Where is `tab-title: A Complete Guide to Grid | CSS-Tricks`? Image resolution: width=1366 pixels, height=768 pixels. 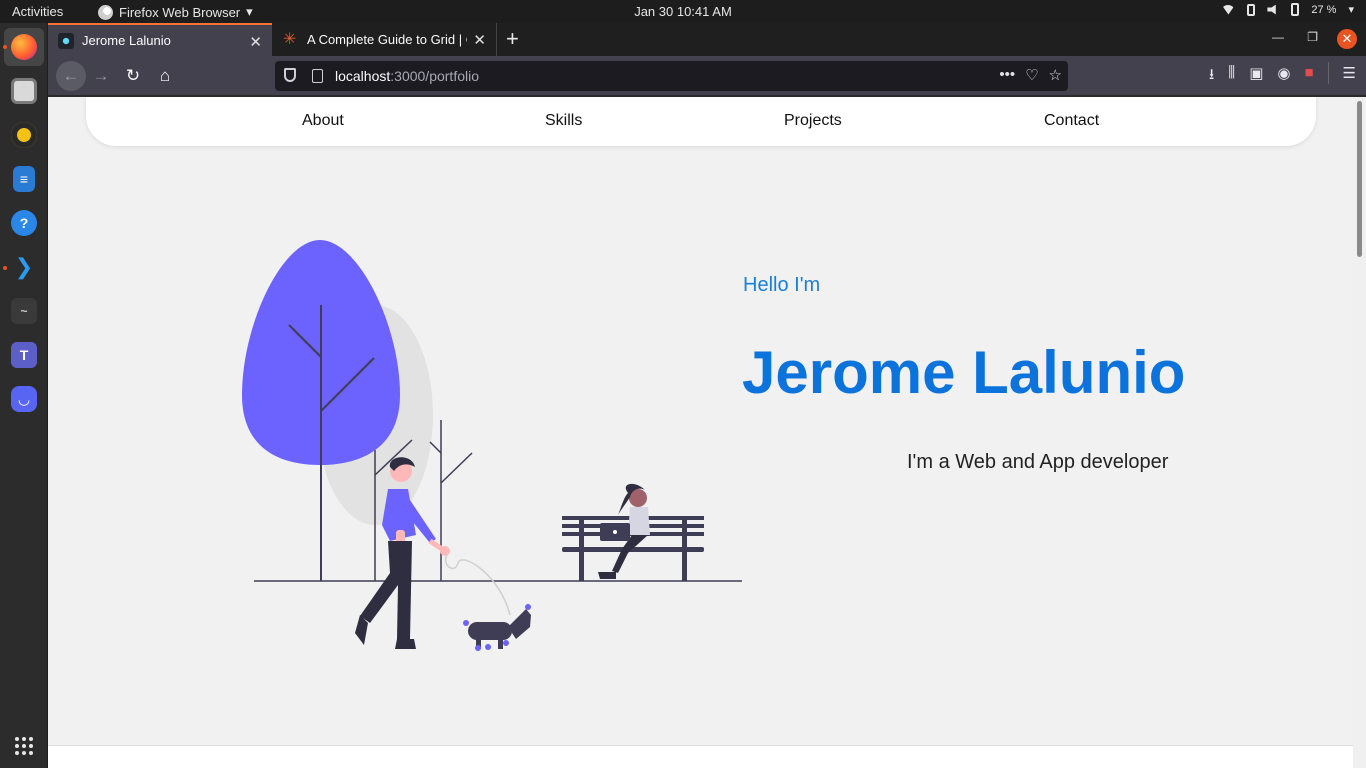
tab-title: A Complete Guide to Grid | CSS-Tricks is located at coordinates (387, 39).